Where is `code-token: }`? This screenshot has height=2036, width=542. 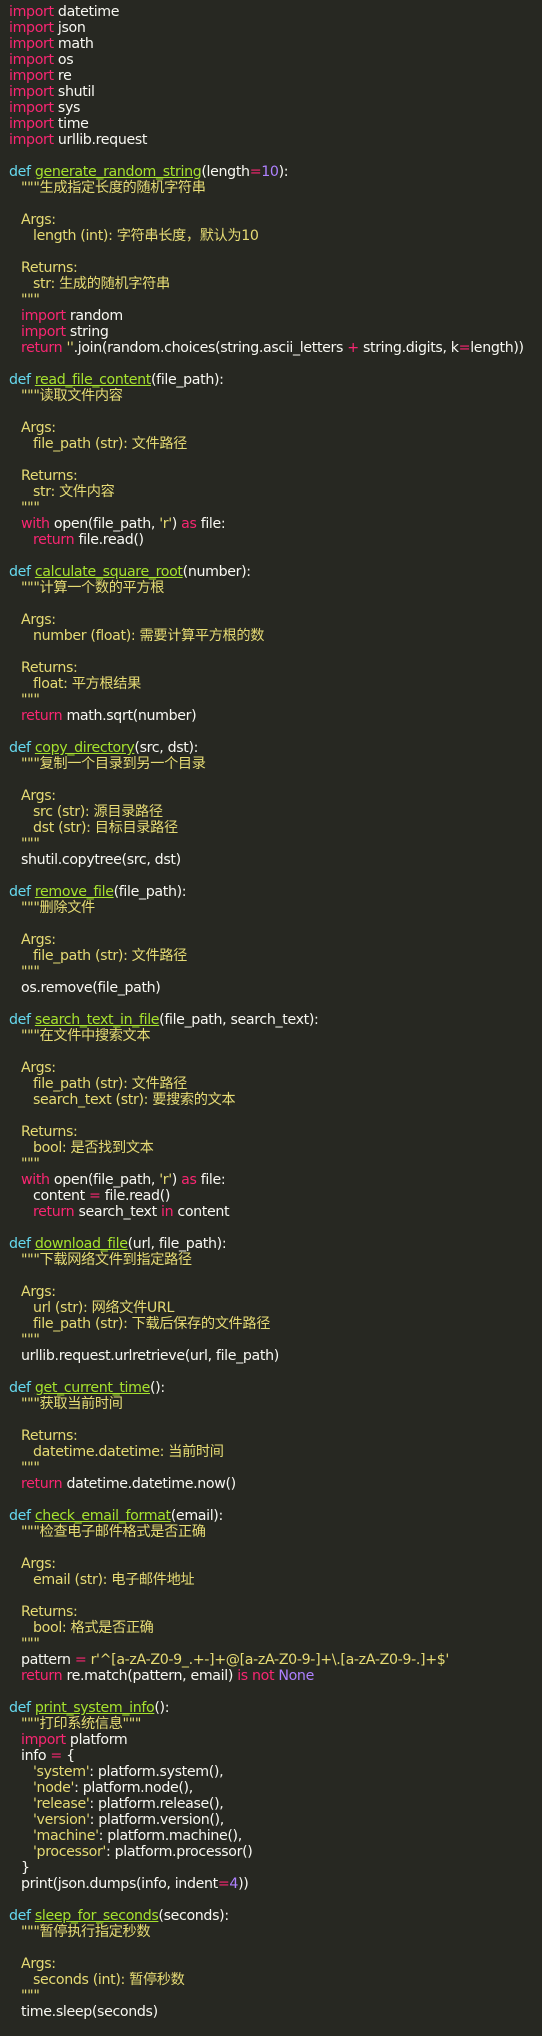 code-token: } is located at coordinates (25, 1868).